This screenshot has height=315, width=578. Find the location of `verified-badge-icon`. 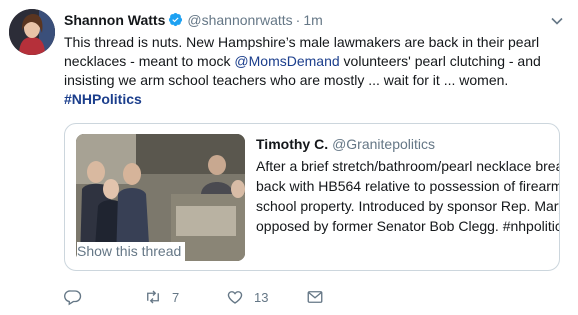

verified-badge-icon is located at coordinates (176, 19).